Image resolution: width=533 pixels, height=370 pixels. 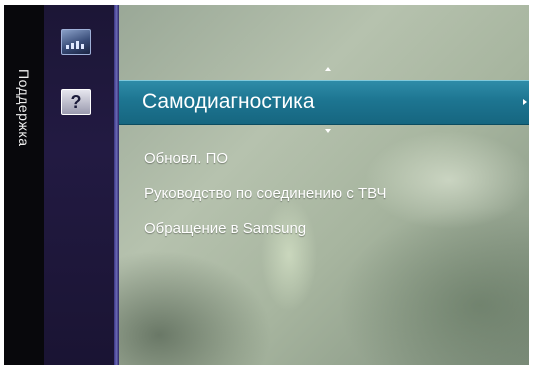 What do you see at coordinates (525, 102) in the screenshot?
I see `submenu-arrow-icon` at bounding box center [525, 102].